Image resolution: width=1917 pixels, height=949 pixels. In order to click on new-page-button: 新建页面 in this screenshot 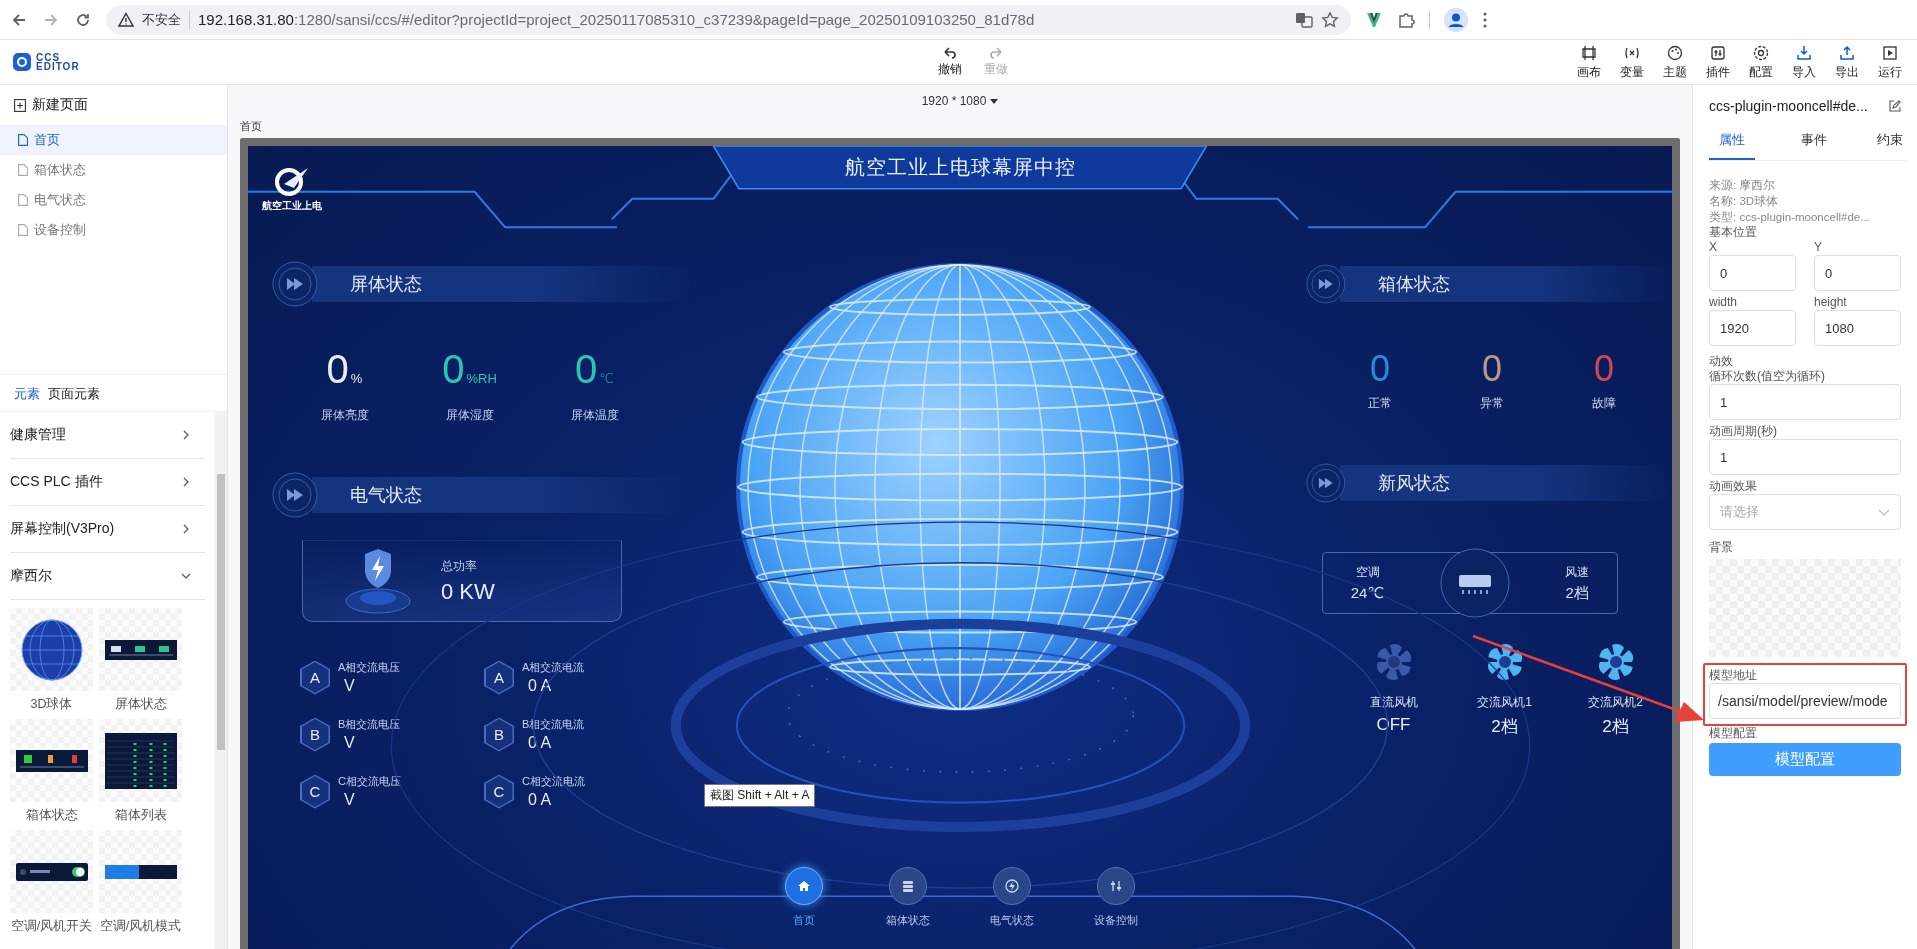, I will do `click(113, 105)`.